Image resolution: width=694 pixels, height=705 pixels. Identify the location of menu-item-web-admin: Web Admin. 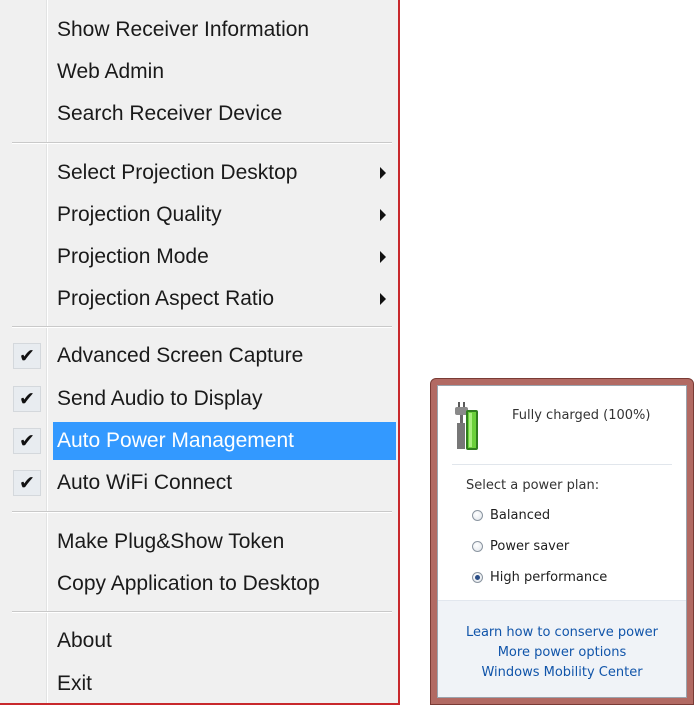
(199, 72).